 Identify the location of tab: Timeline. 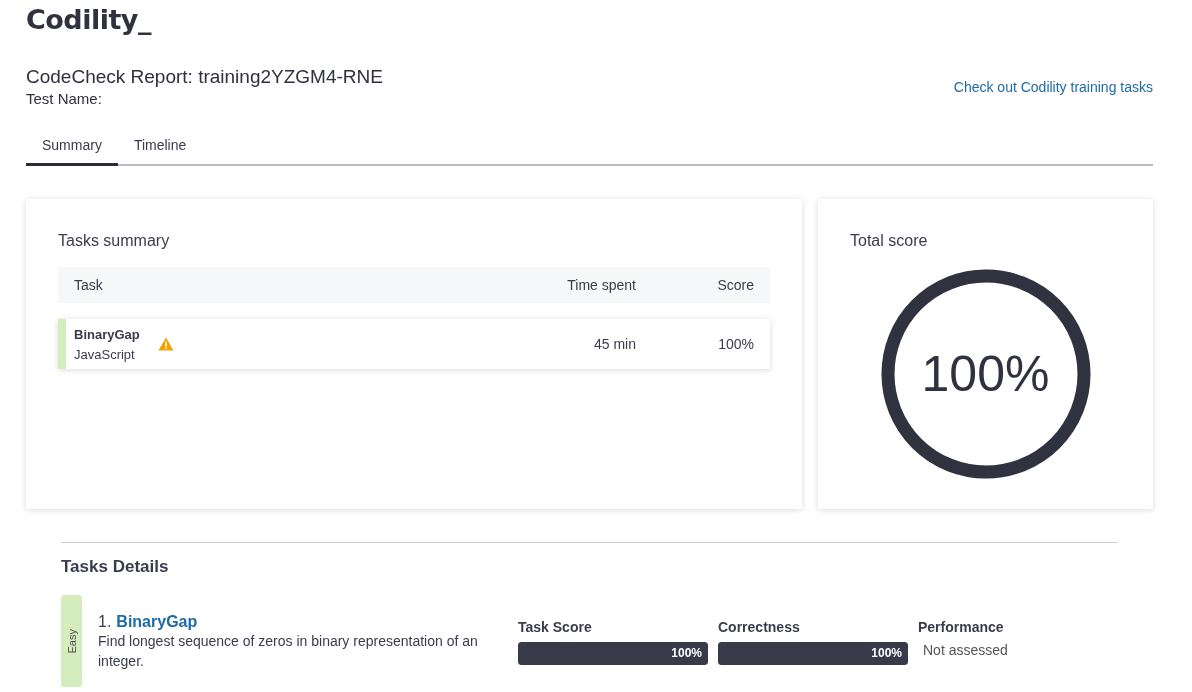
(160, 146).